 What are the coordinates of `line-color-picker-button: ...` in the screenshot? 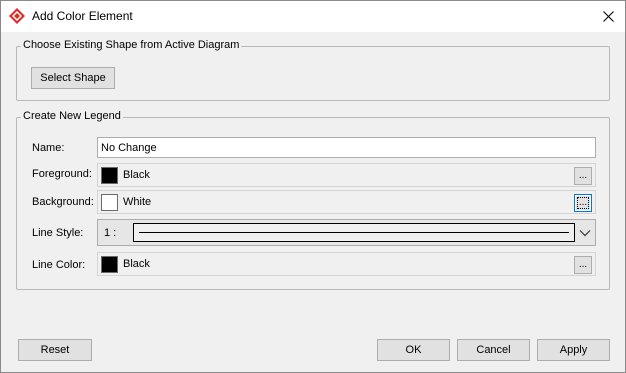 It's located at (583, 265).